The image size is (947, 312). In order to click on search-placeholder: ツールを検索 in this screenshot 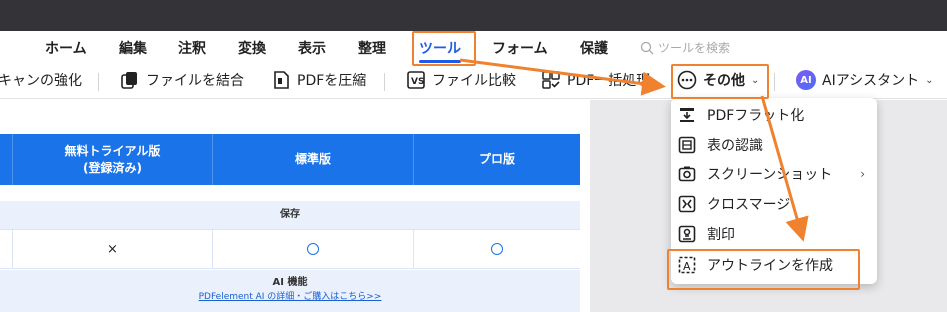, I will do `click(694, 48)`.